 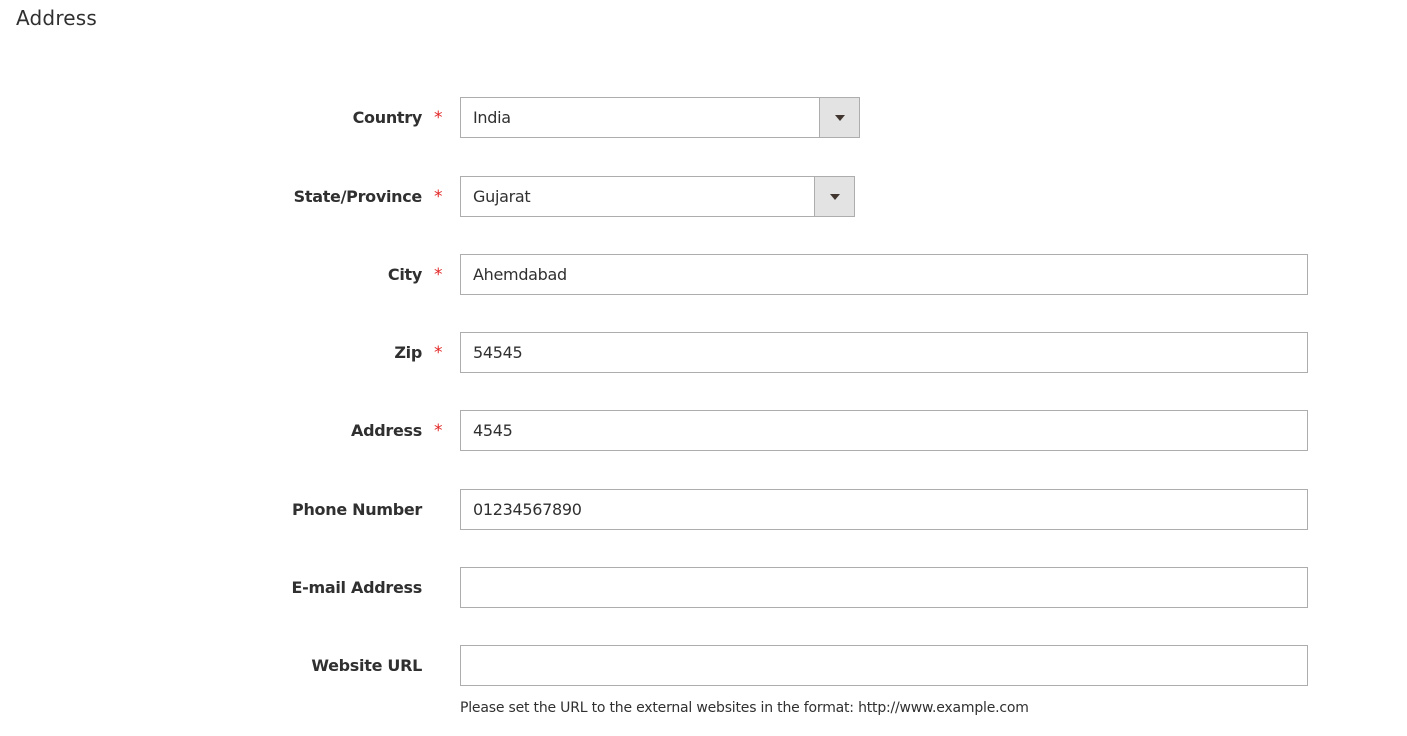 What do you see at coordinates (660, 117) in the screenshot?
I see `country-select: India` at bounding box center [660, 117].